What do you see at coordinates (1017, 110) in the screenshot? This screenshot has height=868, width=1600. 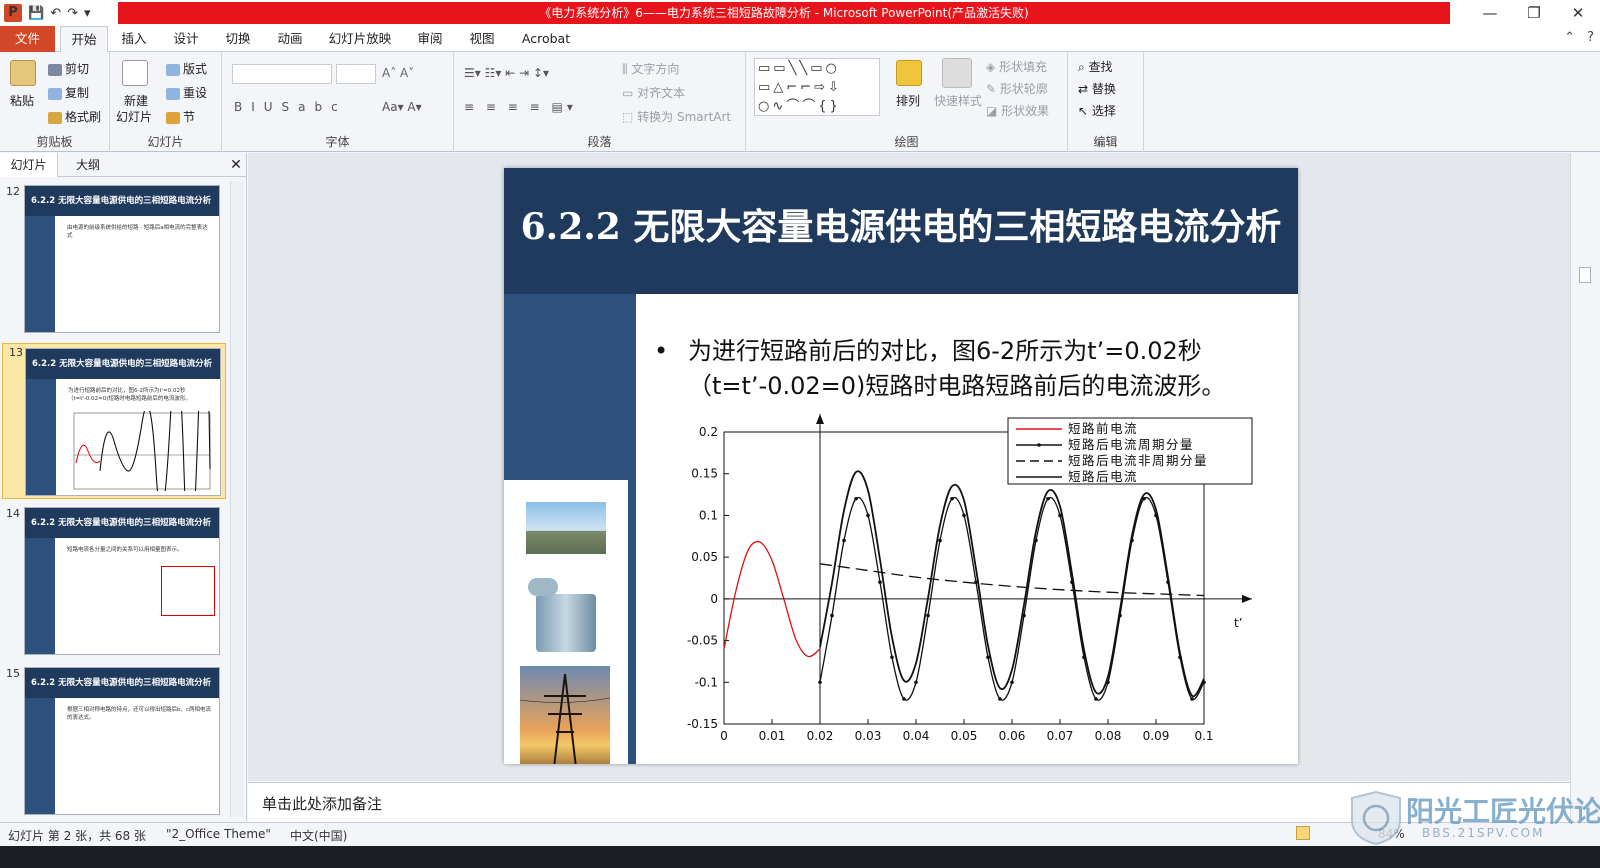 I see `shape-effects-button: ◪ 形状效果` at bounding box center [1017, 110].